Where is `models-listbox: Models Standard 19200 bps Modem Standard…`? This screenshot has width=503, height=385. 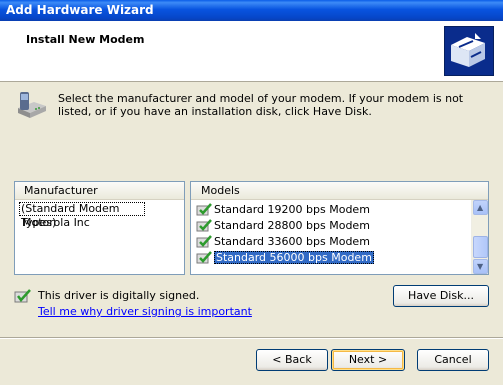 models-listbox: Models Standard 19200 bps Modem Standard… is located at coordinates (339, 228).